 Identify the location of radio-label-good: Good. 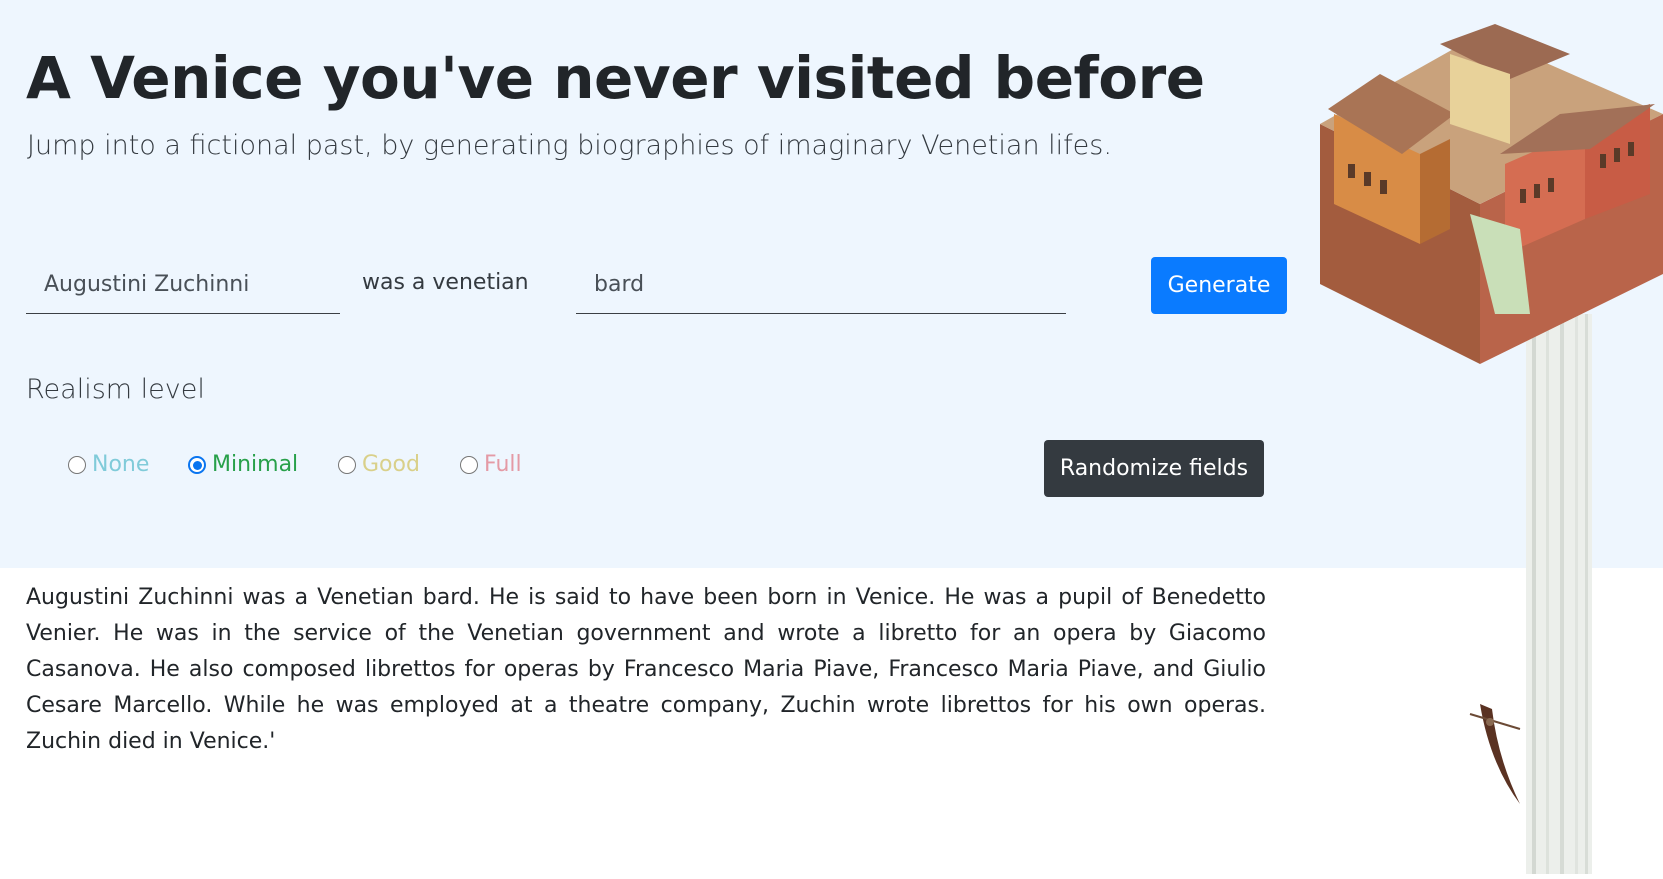
(391, 464).